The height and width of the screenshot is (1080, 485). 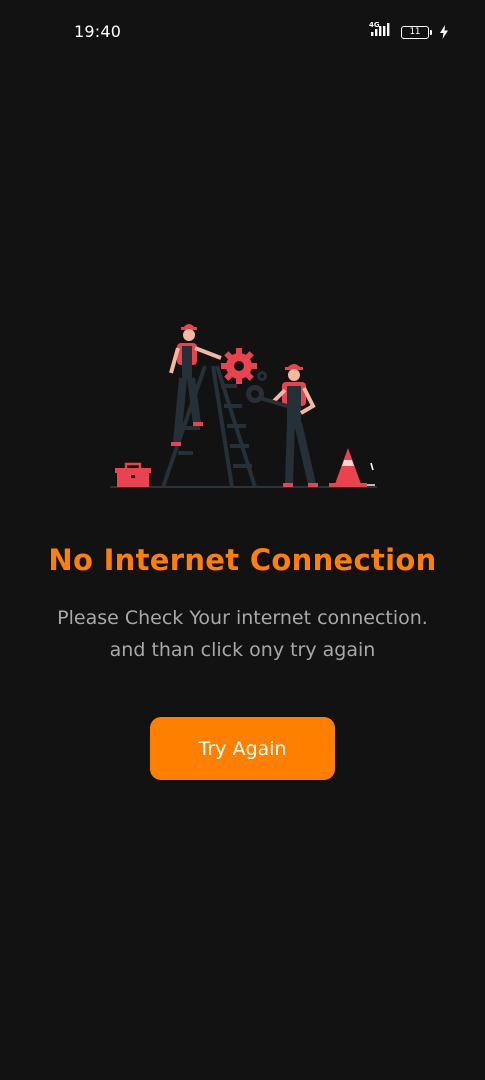 What do you see at coordinates (242, 748) in the screenshot?
I see `try-again-button: Try Again` at bounding box center [242, 748].